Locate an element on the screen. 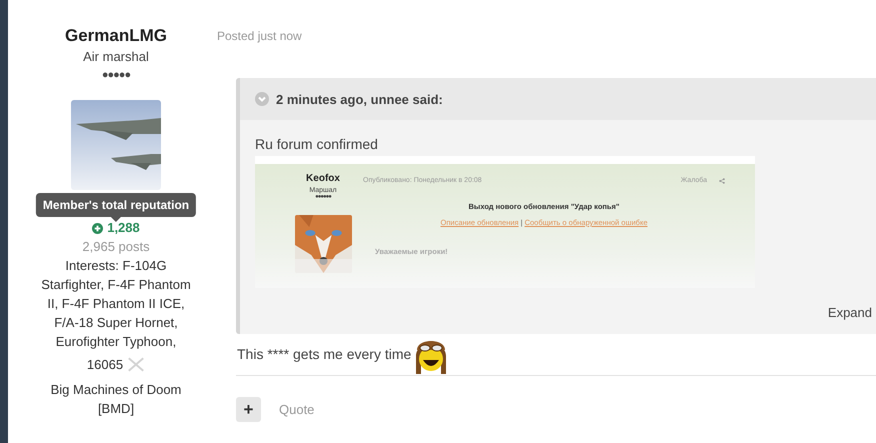  crossed-swords-icon is located at coordinates (136, 364).